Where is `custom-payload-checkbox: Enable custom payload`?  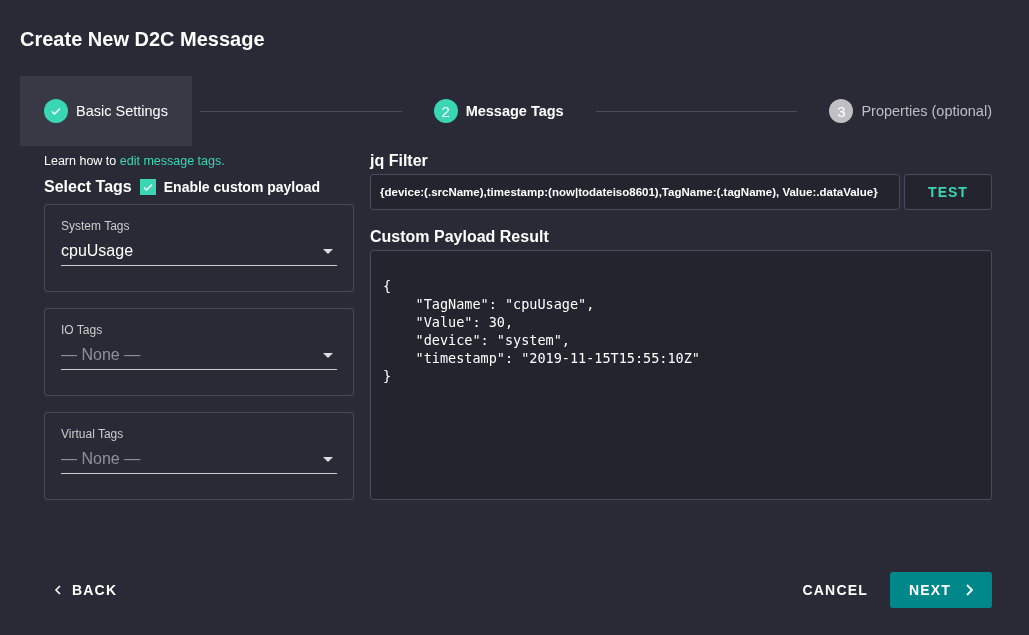
custom-payload-checkbox: Enable custom payload is located at coordinates (230, 187).